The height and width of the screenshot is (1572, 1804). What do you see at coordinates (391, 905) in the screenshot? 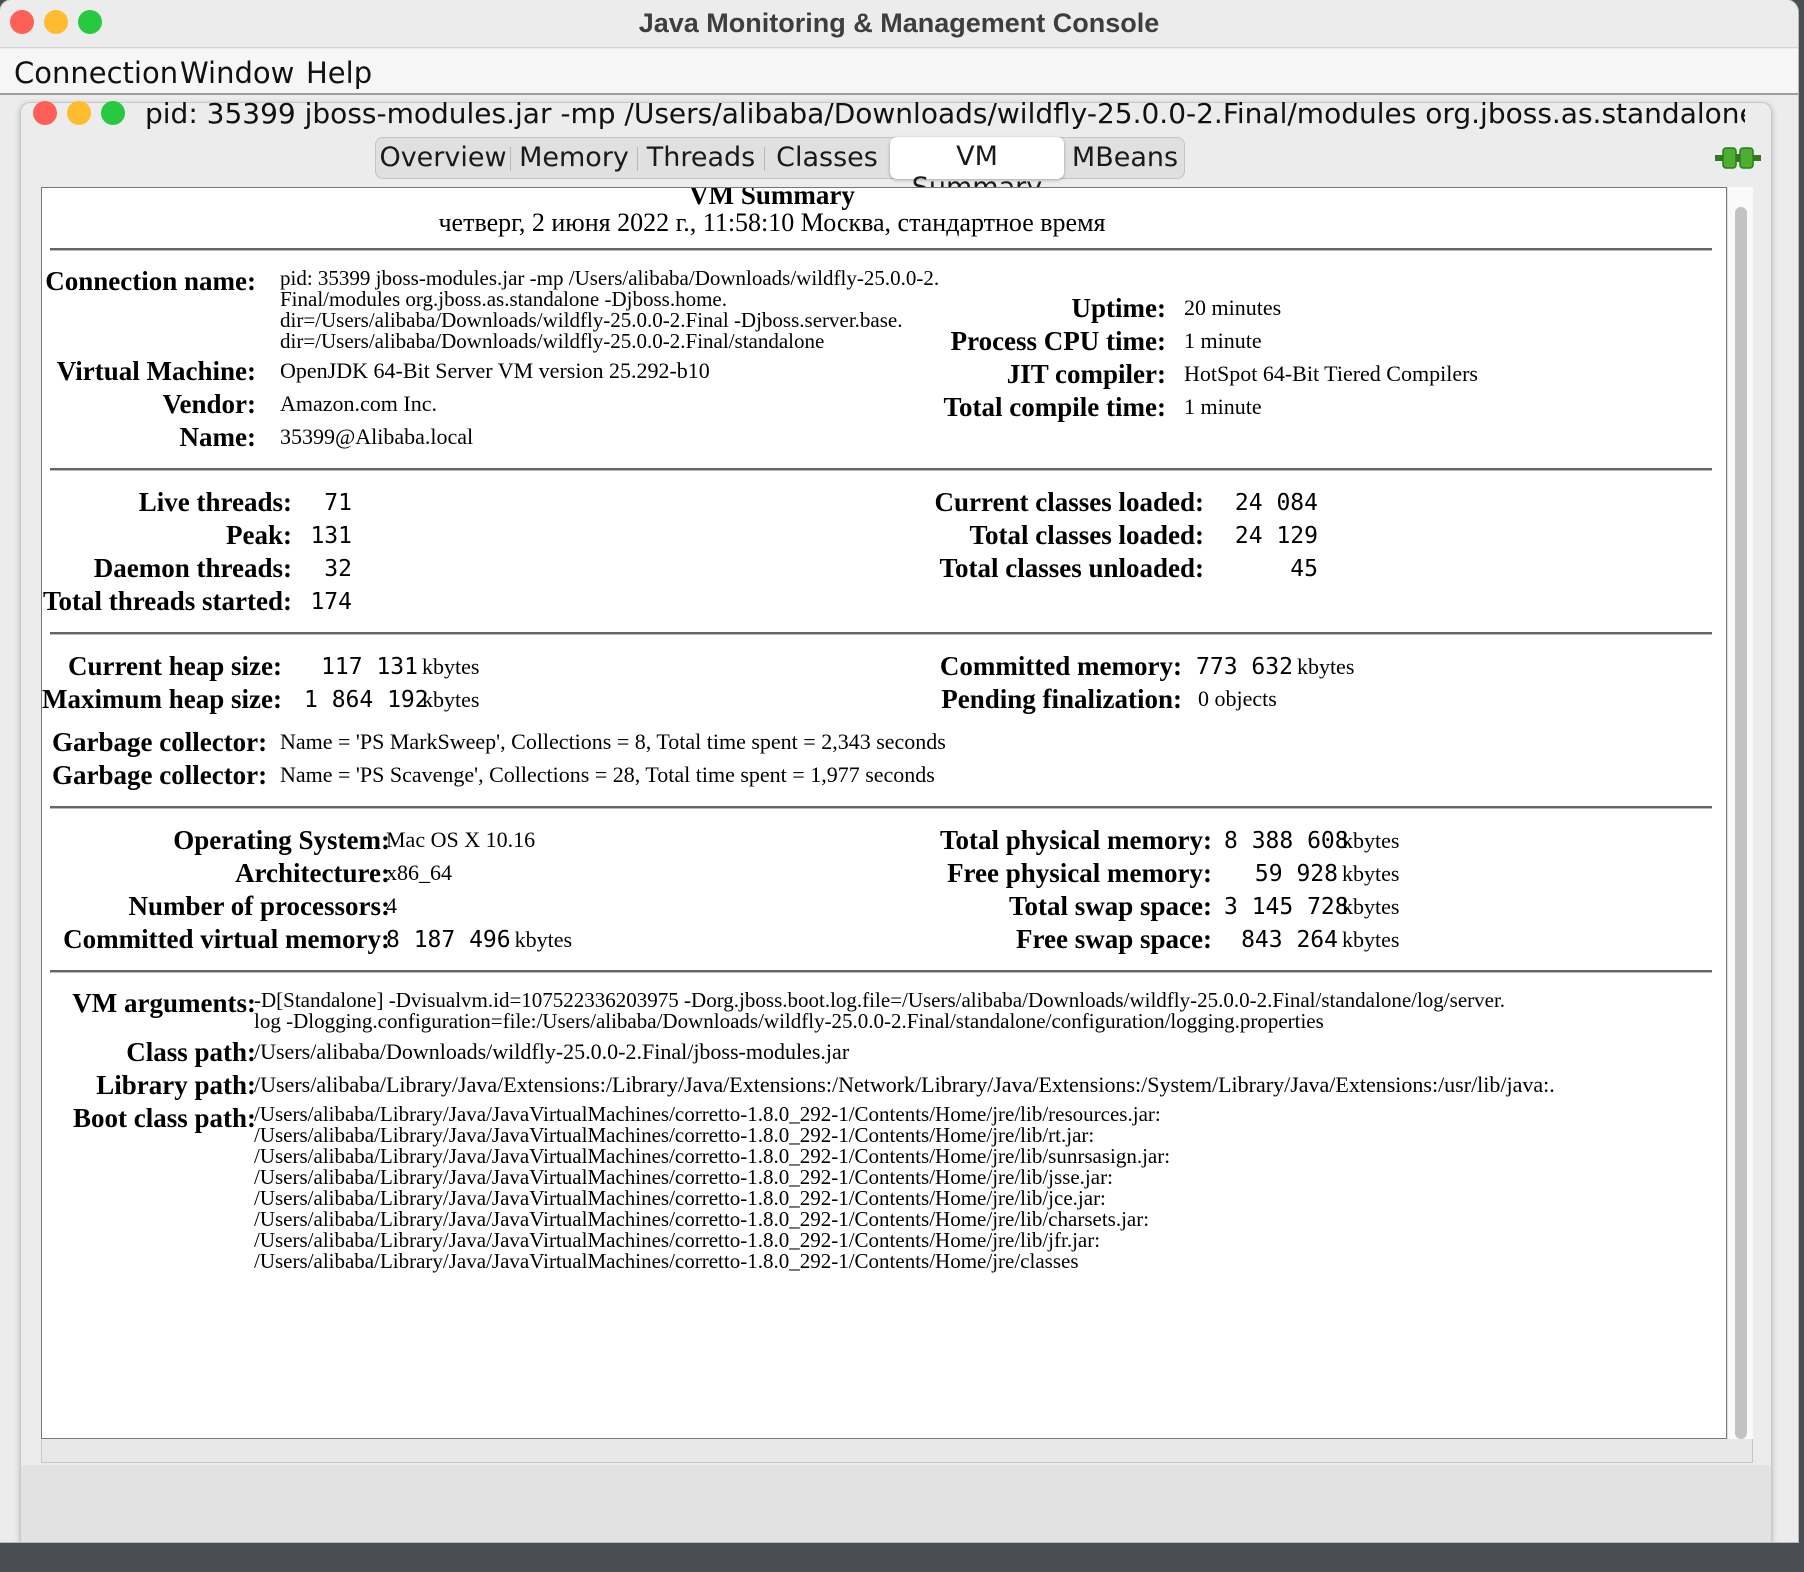
I see `processors-value: 4` at bounding box center [391, 905].